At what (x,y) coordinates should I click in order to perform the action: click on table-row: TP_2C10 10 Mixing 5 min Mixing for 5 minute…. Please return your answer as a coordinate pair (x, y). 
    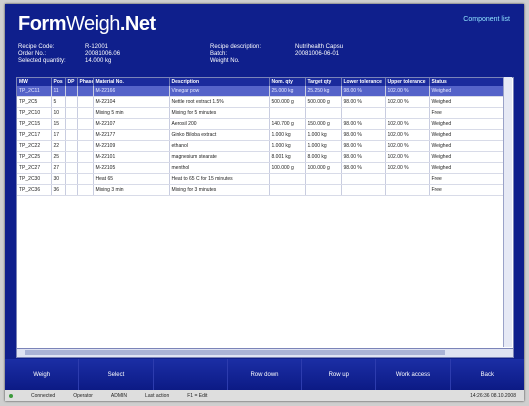
    Looking at the image, I should click on (261, 113).